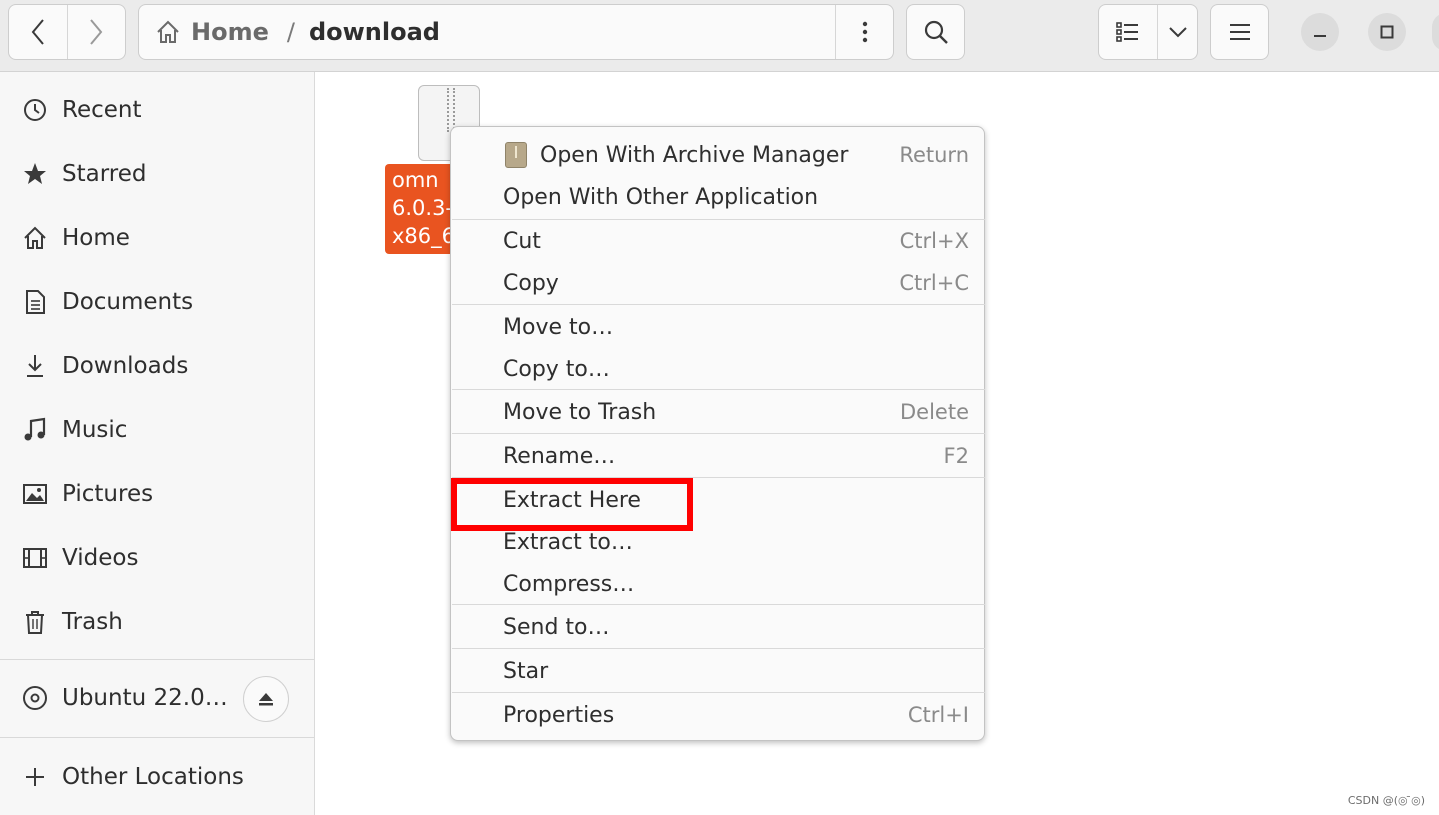  What do you see at coordinates (717, 283) in the screenshot?
I see `menu-item-copy: Copy Ctrl+C` at bounding box center [717, 283].